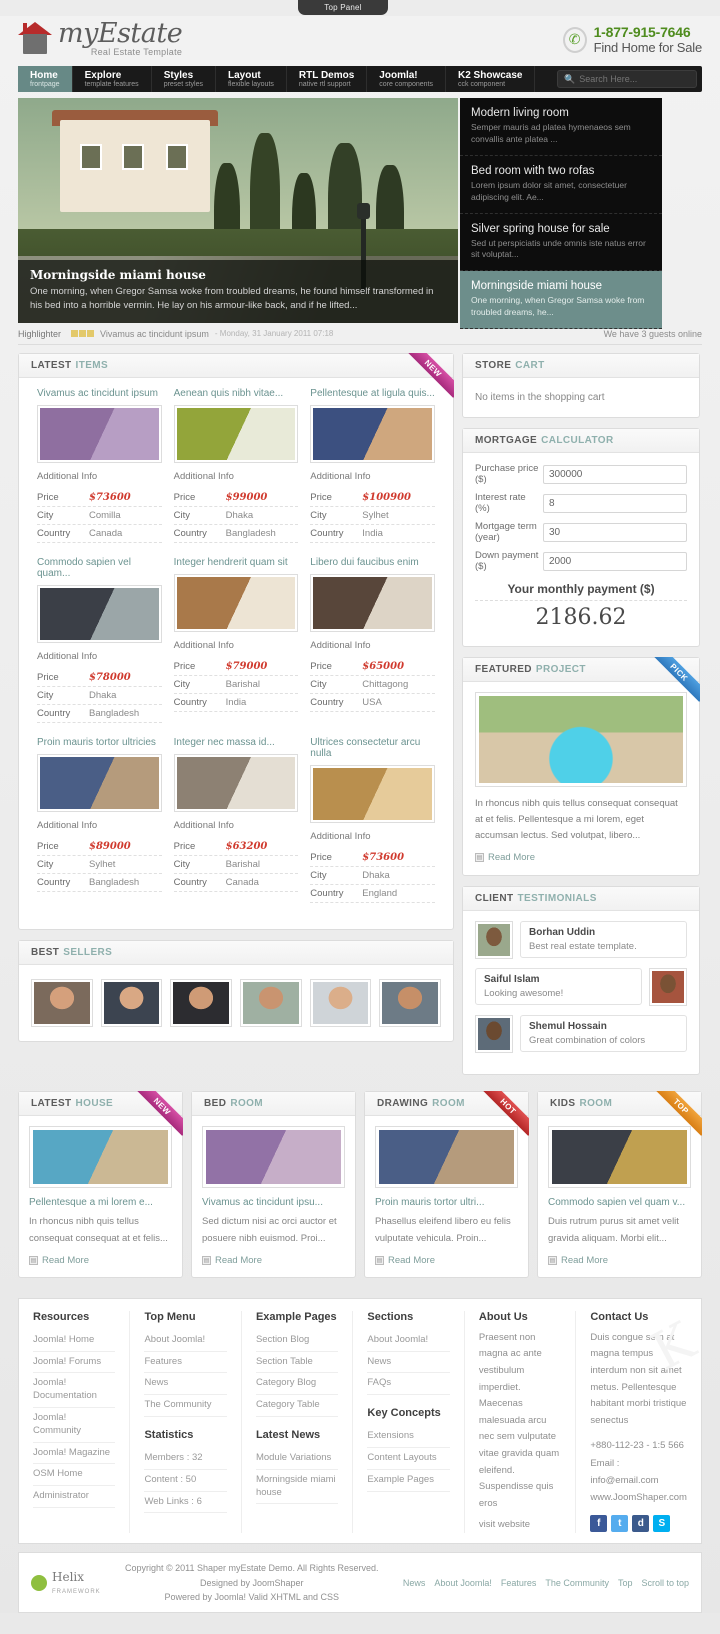 This screenshot has height=1634, width=720. What do you see at coordinates (297, 1363) in the screenshot?
I see `footer-link: Section Table` at bounding box center [297, 1363].